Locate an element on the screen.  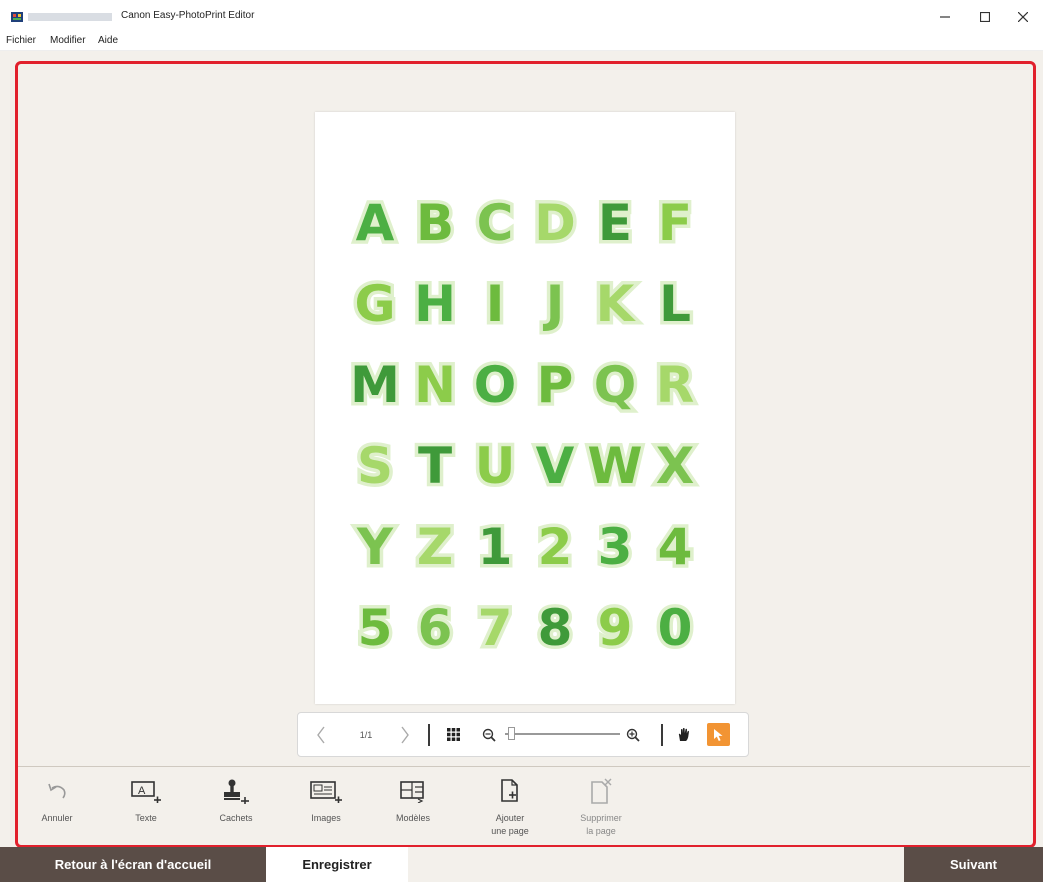
page-toolbar: 1/1 is located at coordinates (523, 734).